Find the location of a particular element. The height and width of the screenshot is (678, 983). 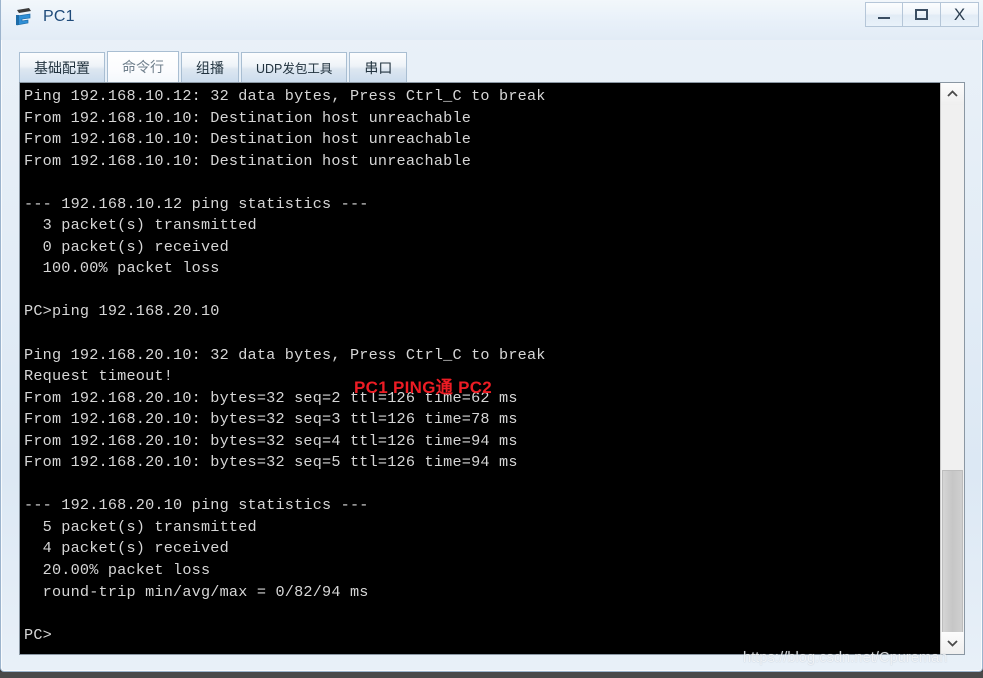

chevron-up-icon is located at coordinates (952, 93).